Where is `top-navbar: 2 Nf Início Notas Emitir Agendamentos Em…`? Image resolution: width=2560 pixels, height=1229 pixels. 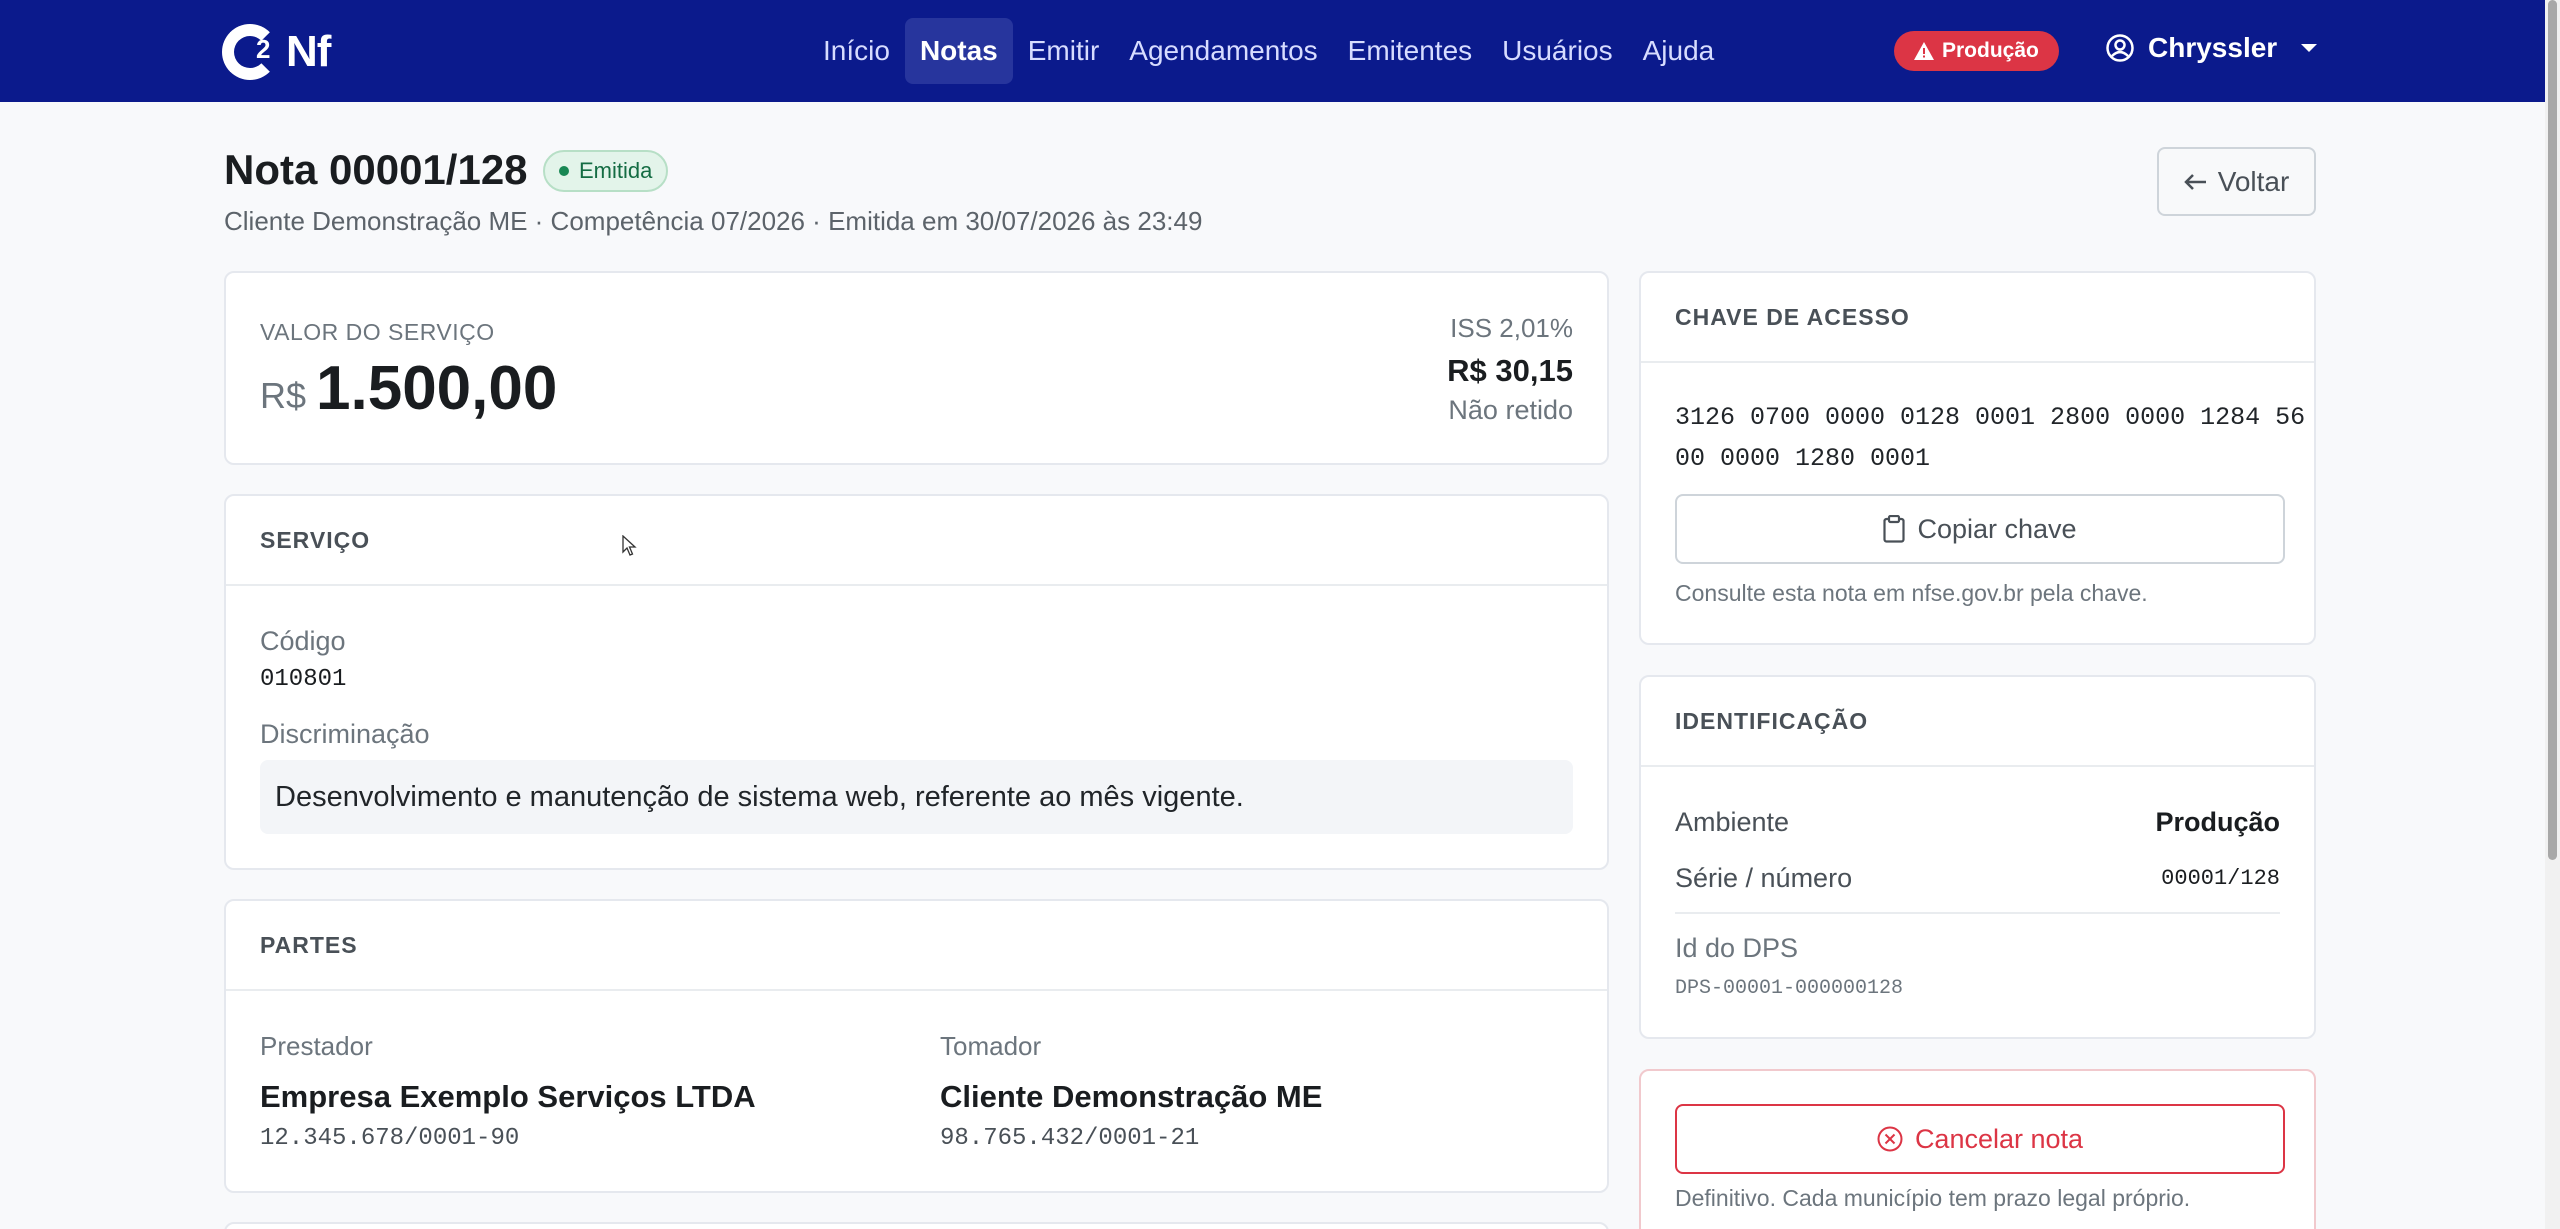 top-navbar: 2 Nf Início Notas Emitir Agendamentos Em… is located at coordinates (1272, 51).